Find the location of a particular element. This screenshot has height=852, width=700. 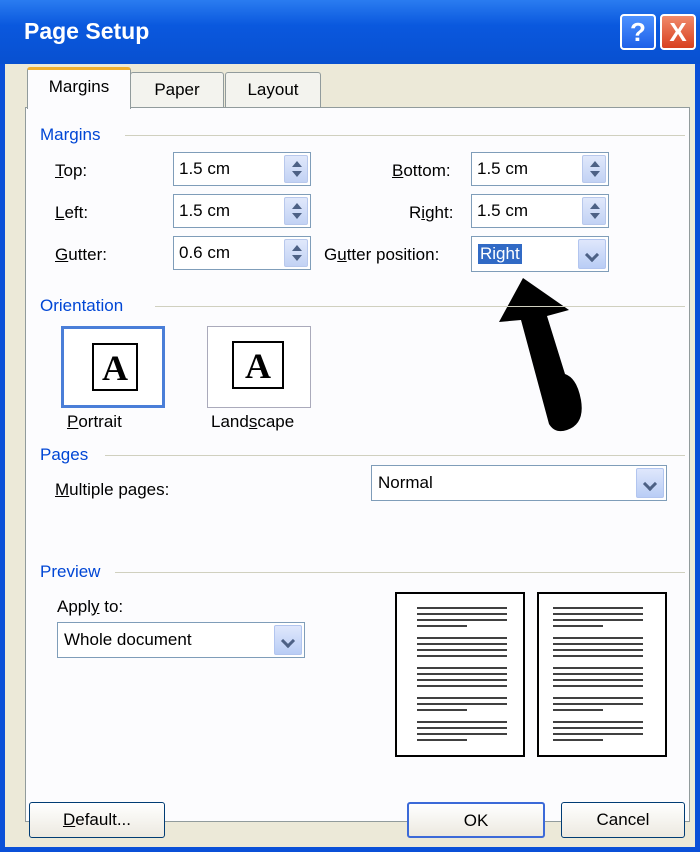

preview-heading: Preview is located at coordinates (70, 571).